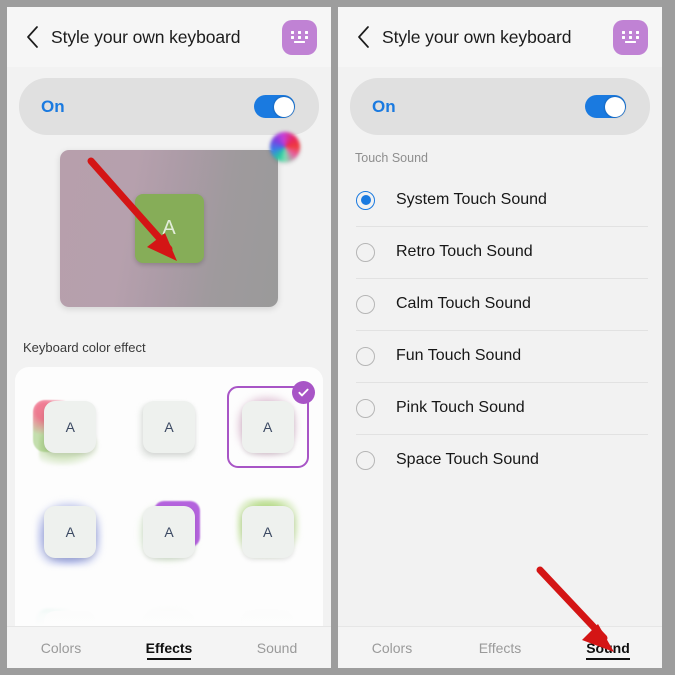 Image resolution: width=675 pixels, height=675 pixels. I want to click on bottom-tabbar-left: Colors Effects Sound, so click(169, 647).